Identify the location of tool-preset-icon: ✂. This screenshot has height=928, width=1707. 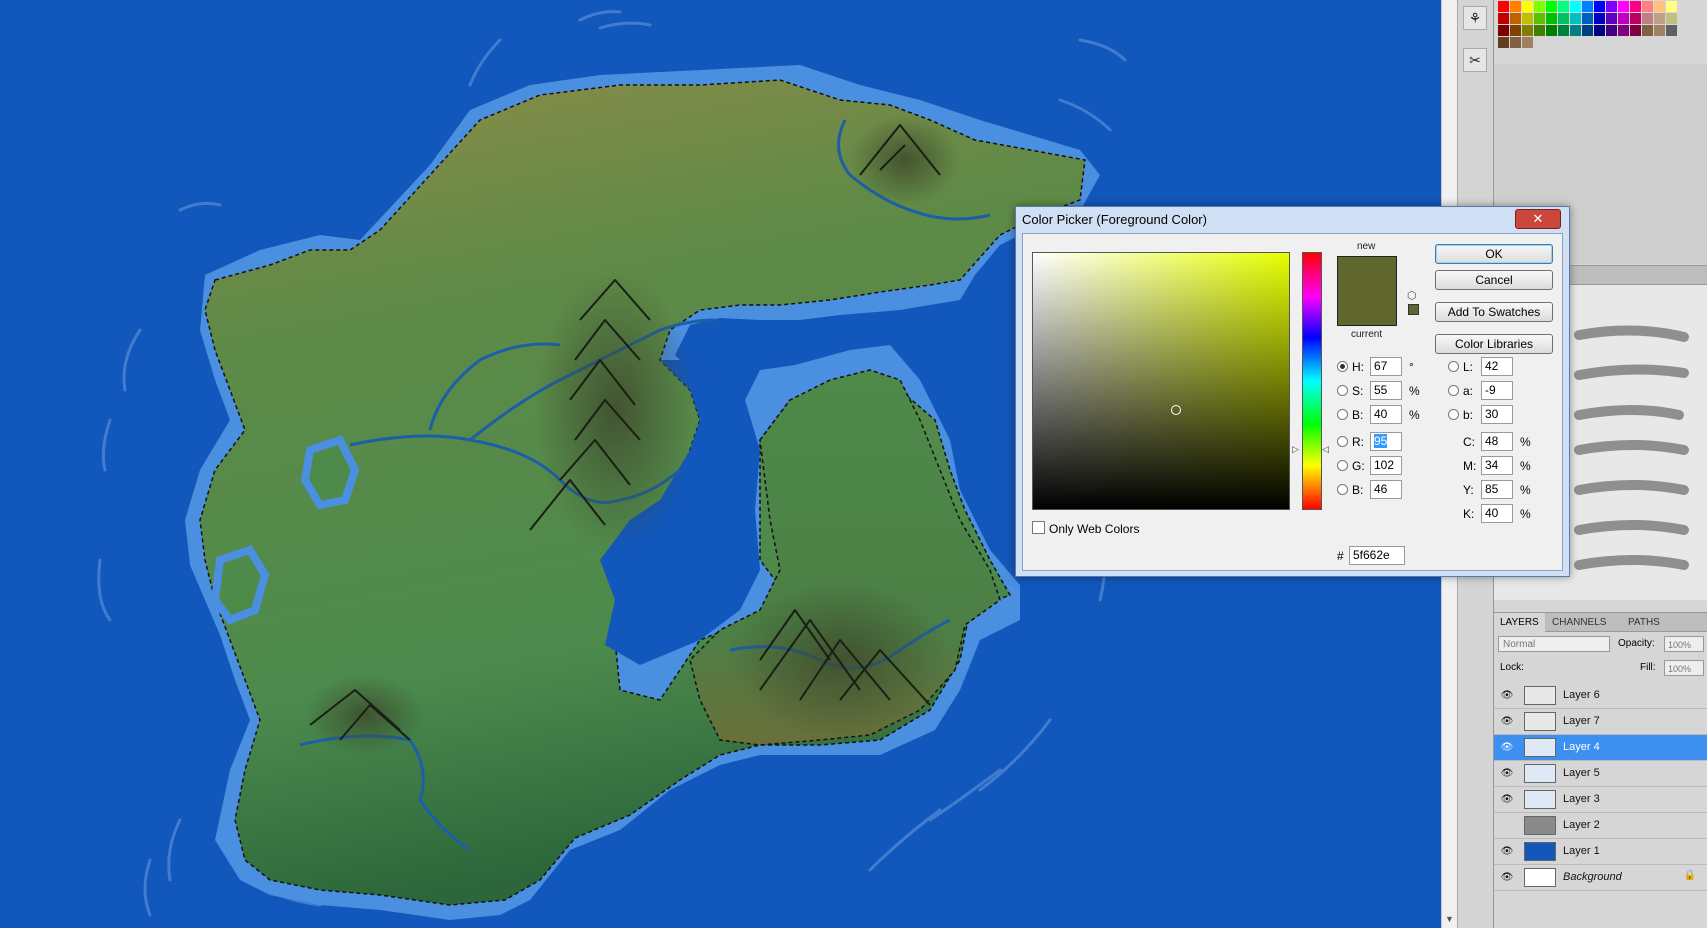
(1475, 60).